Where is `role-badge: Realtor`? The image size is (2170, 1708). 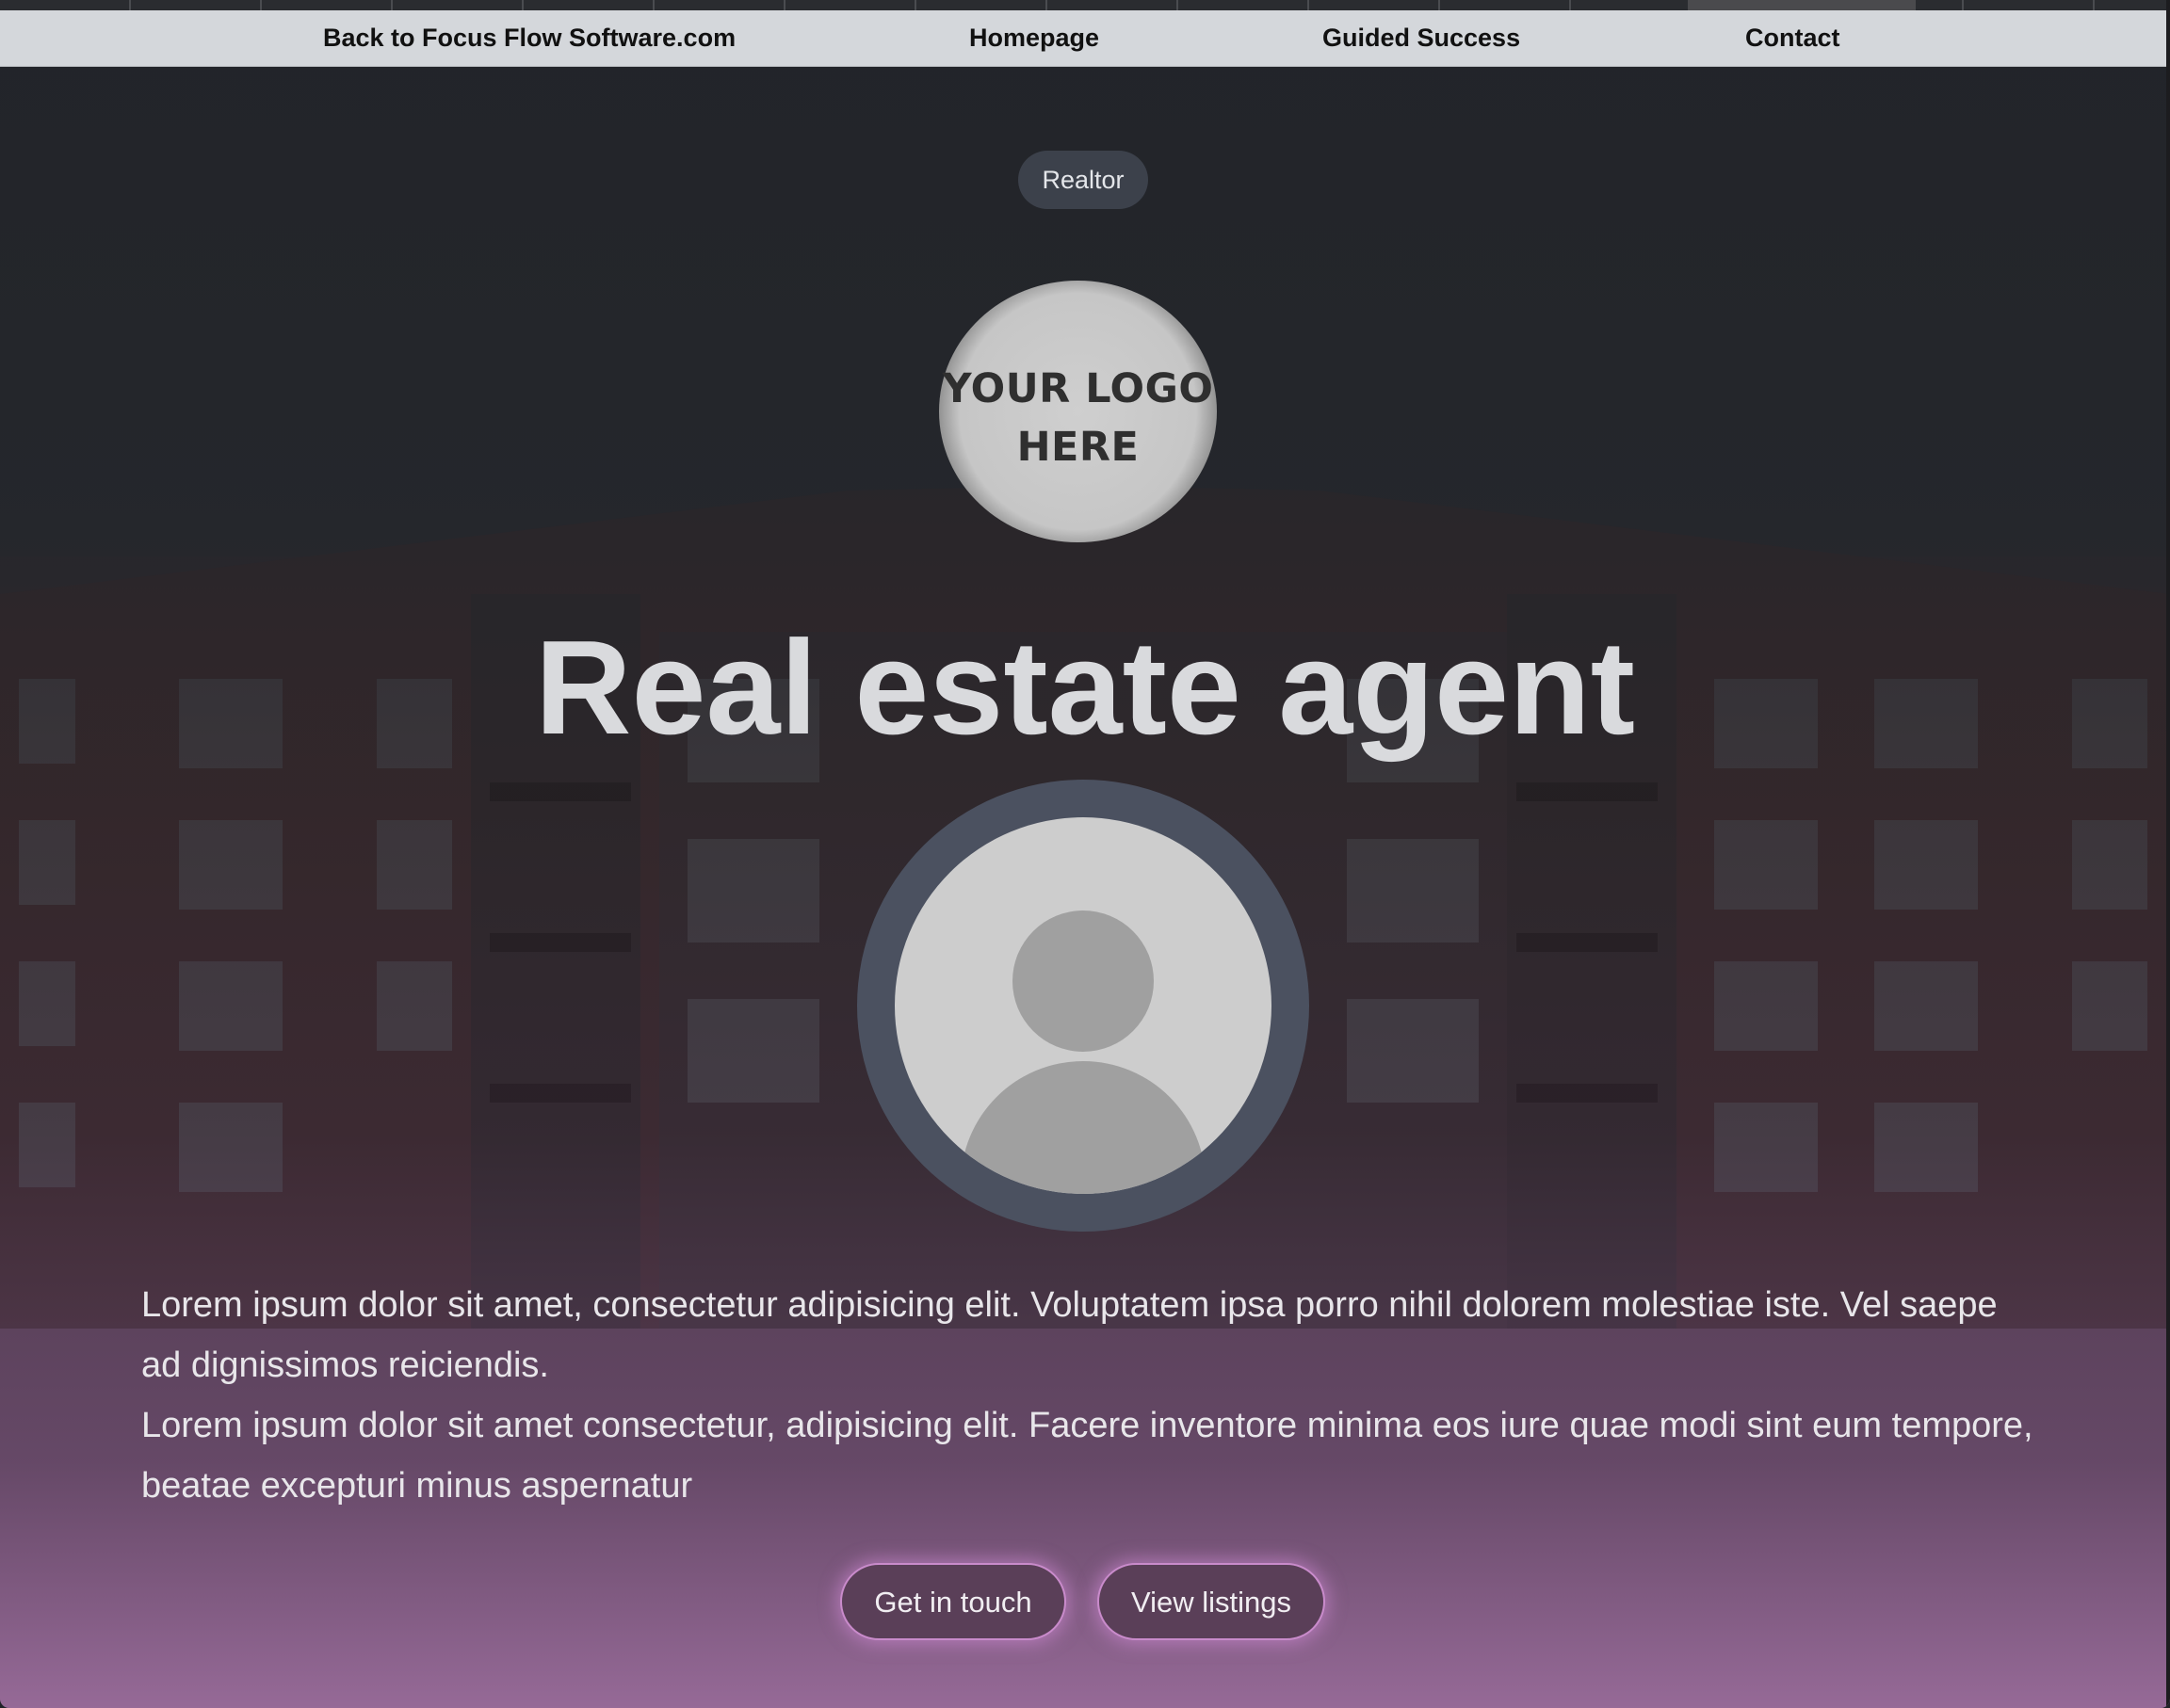 role-badge: Realtor is located at coordinates (1083, 180).